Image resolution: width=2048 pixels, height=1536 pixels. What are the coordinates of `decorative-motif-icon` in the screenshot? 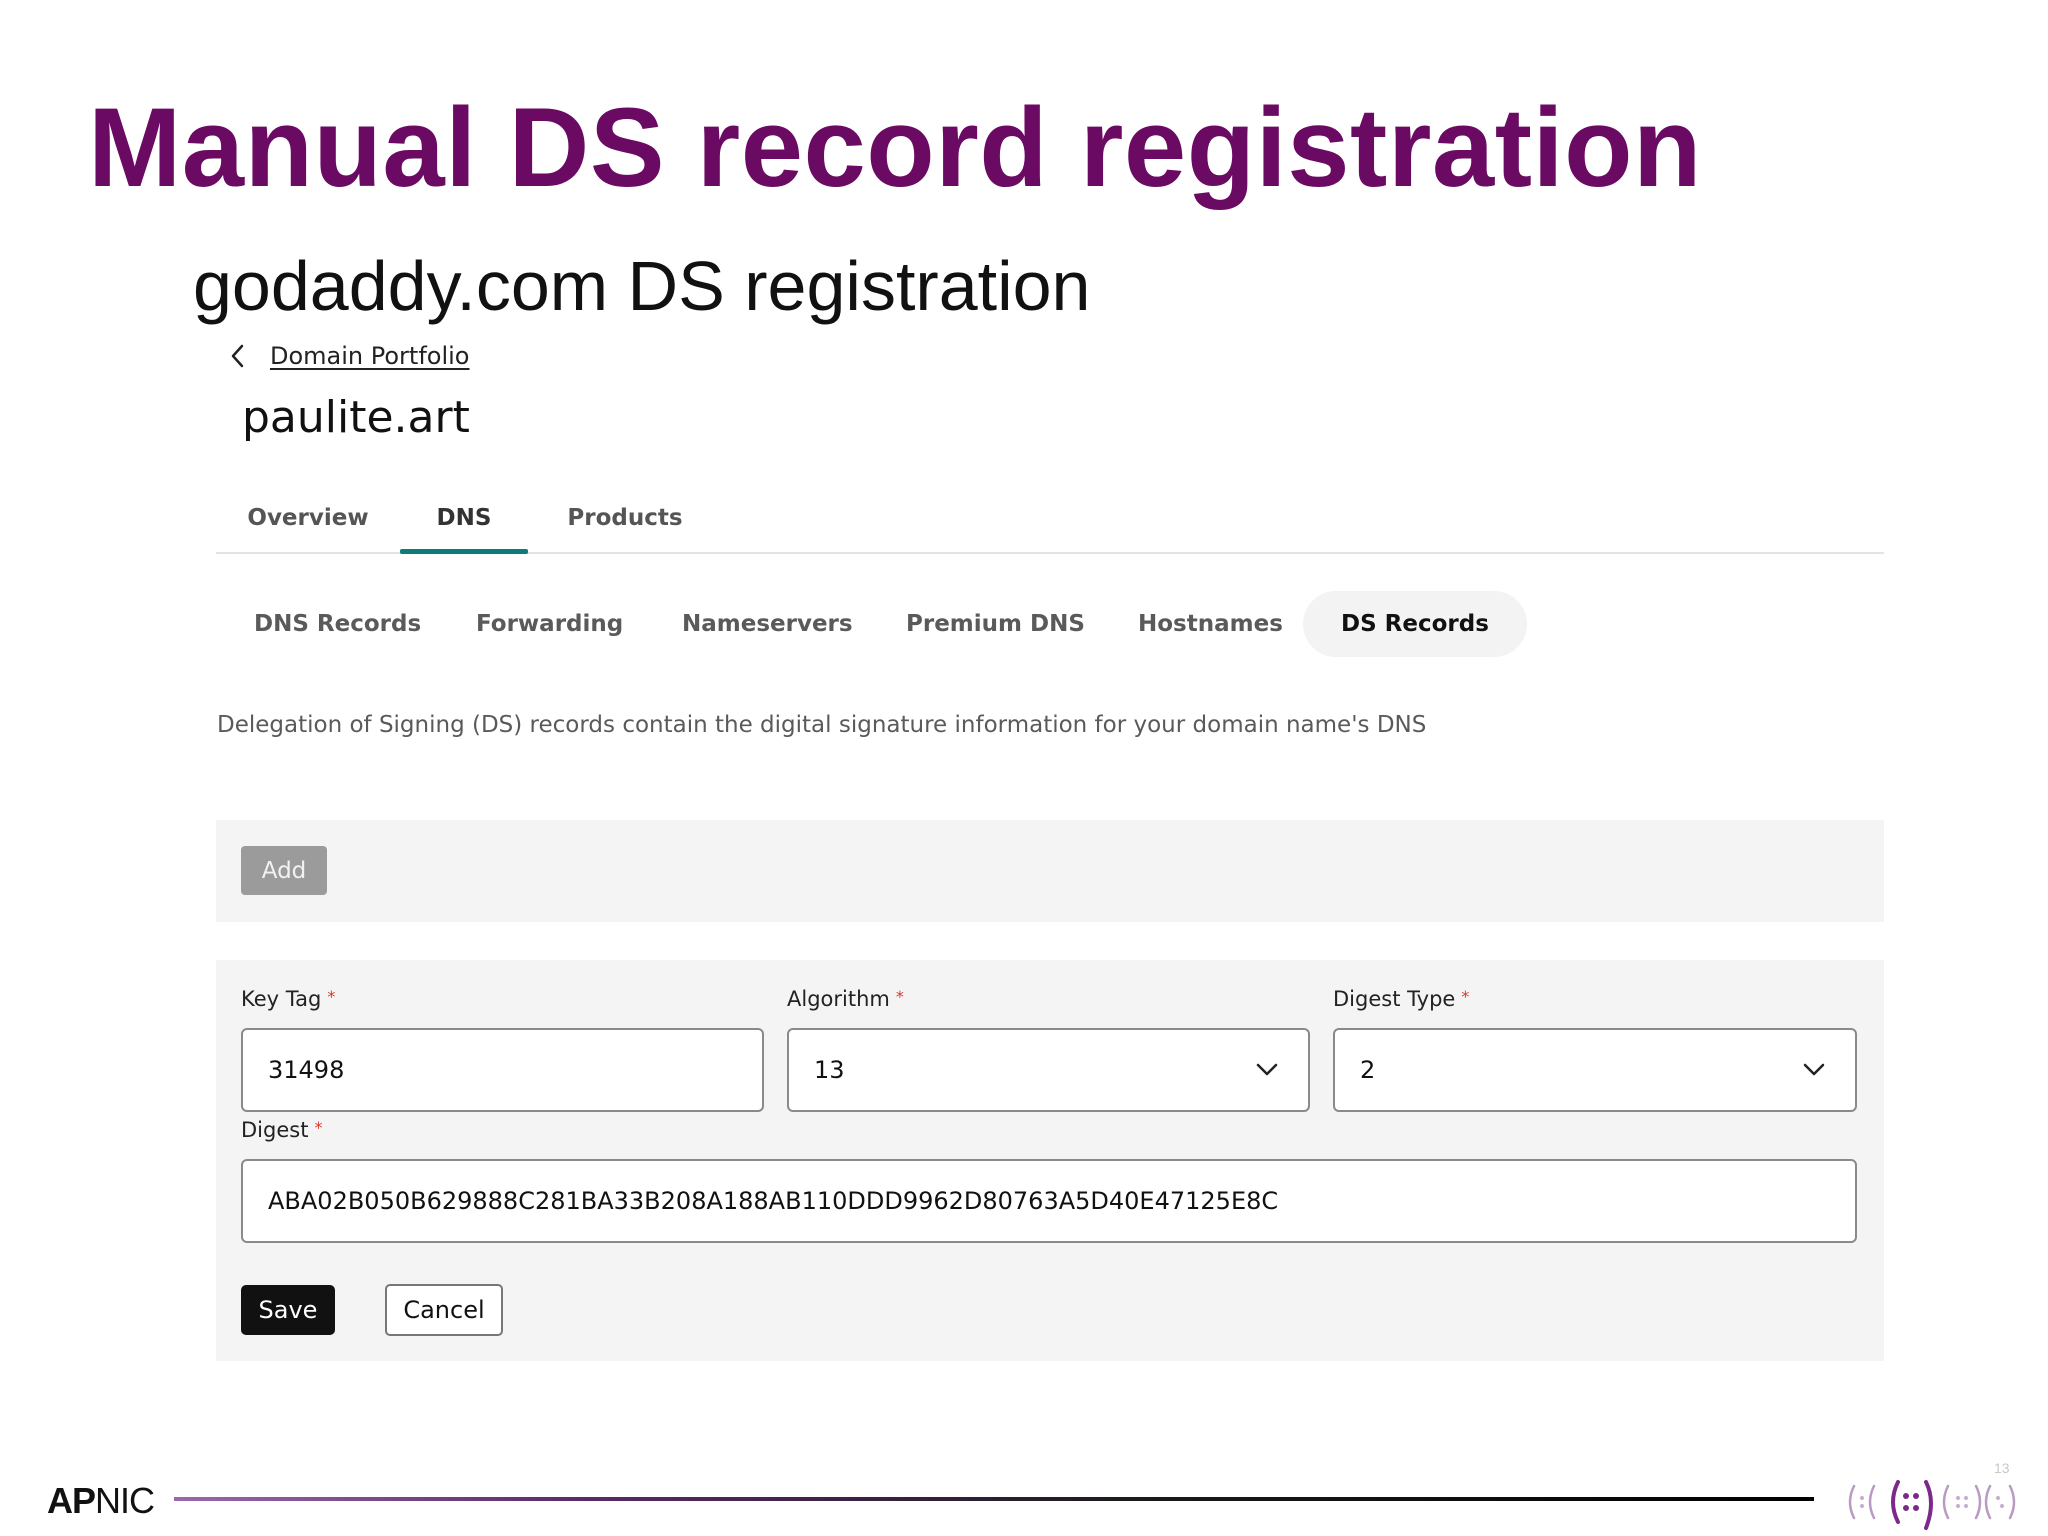 It's located at (1932, 1505).